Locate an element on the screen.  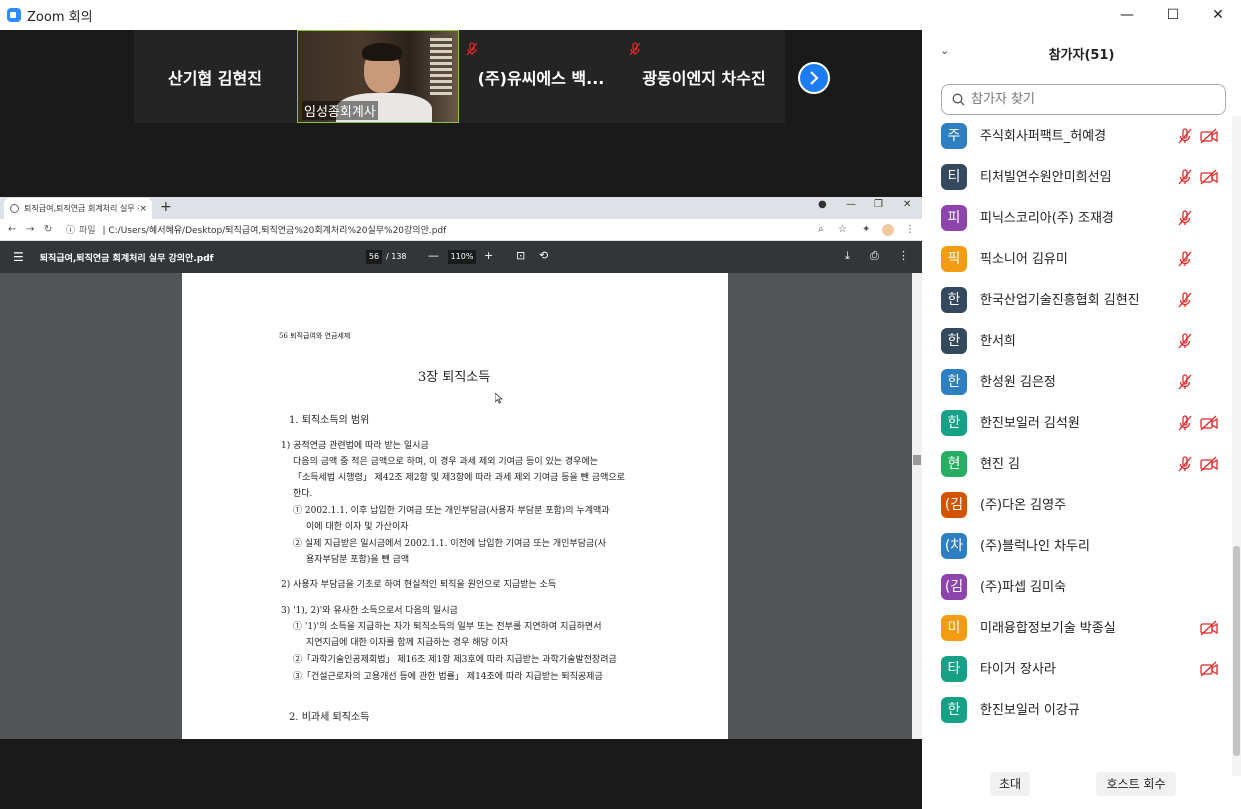
participant-video-tile: 임성종회계사 is located at coordinates (378, 76).